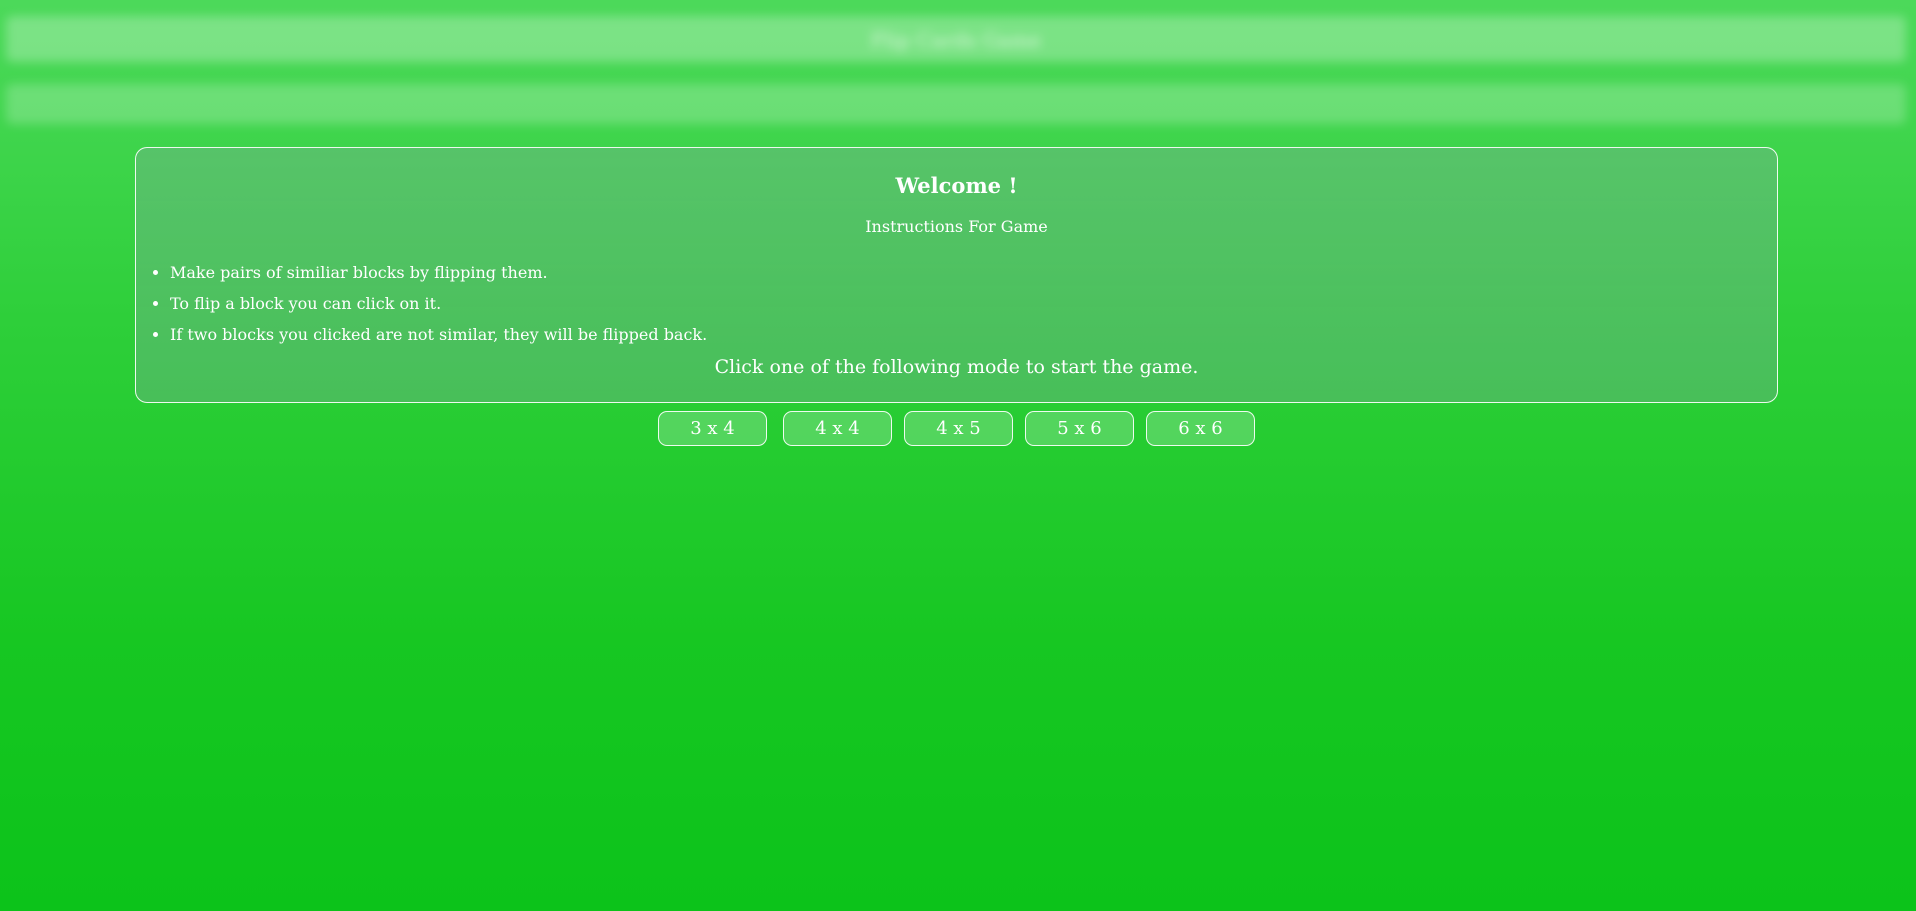 This screenshot has height=911, width=1916. I want to click on instruction-item: To flip a block you can click on it., so click(438, 308).